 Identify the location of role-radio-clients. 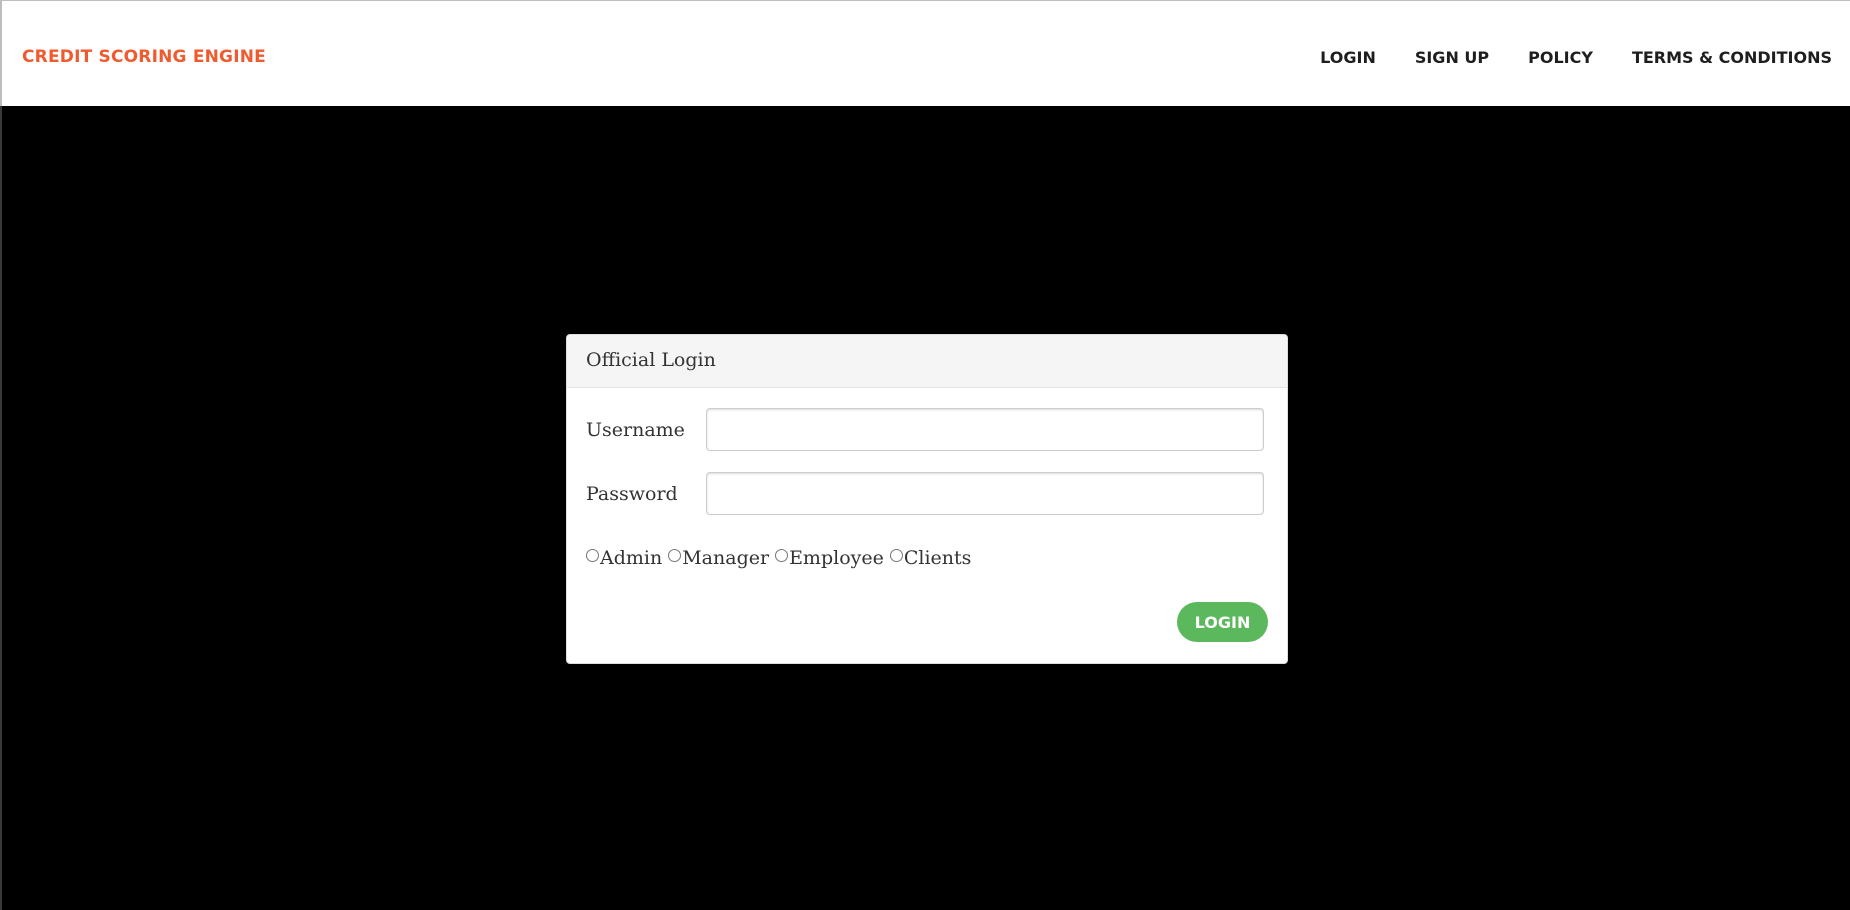
(896, 555).